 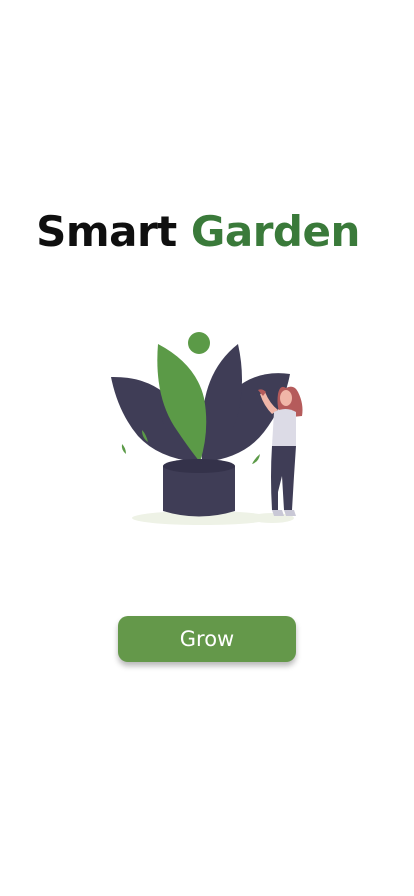 What do you see at coordinates (207, 639) in the screenshot?
I see `grow-button: Grow` at bounding box center [207, 639].